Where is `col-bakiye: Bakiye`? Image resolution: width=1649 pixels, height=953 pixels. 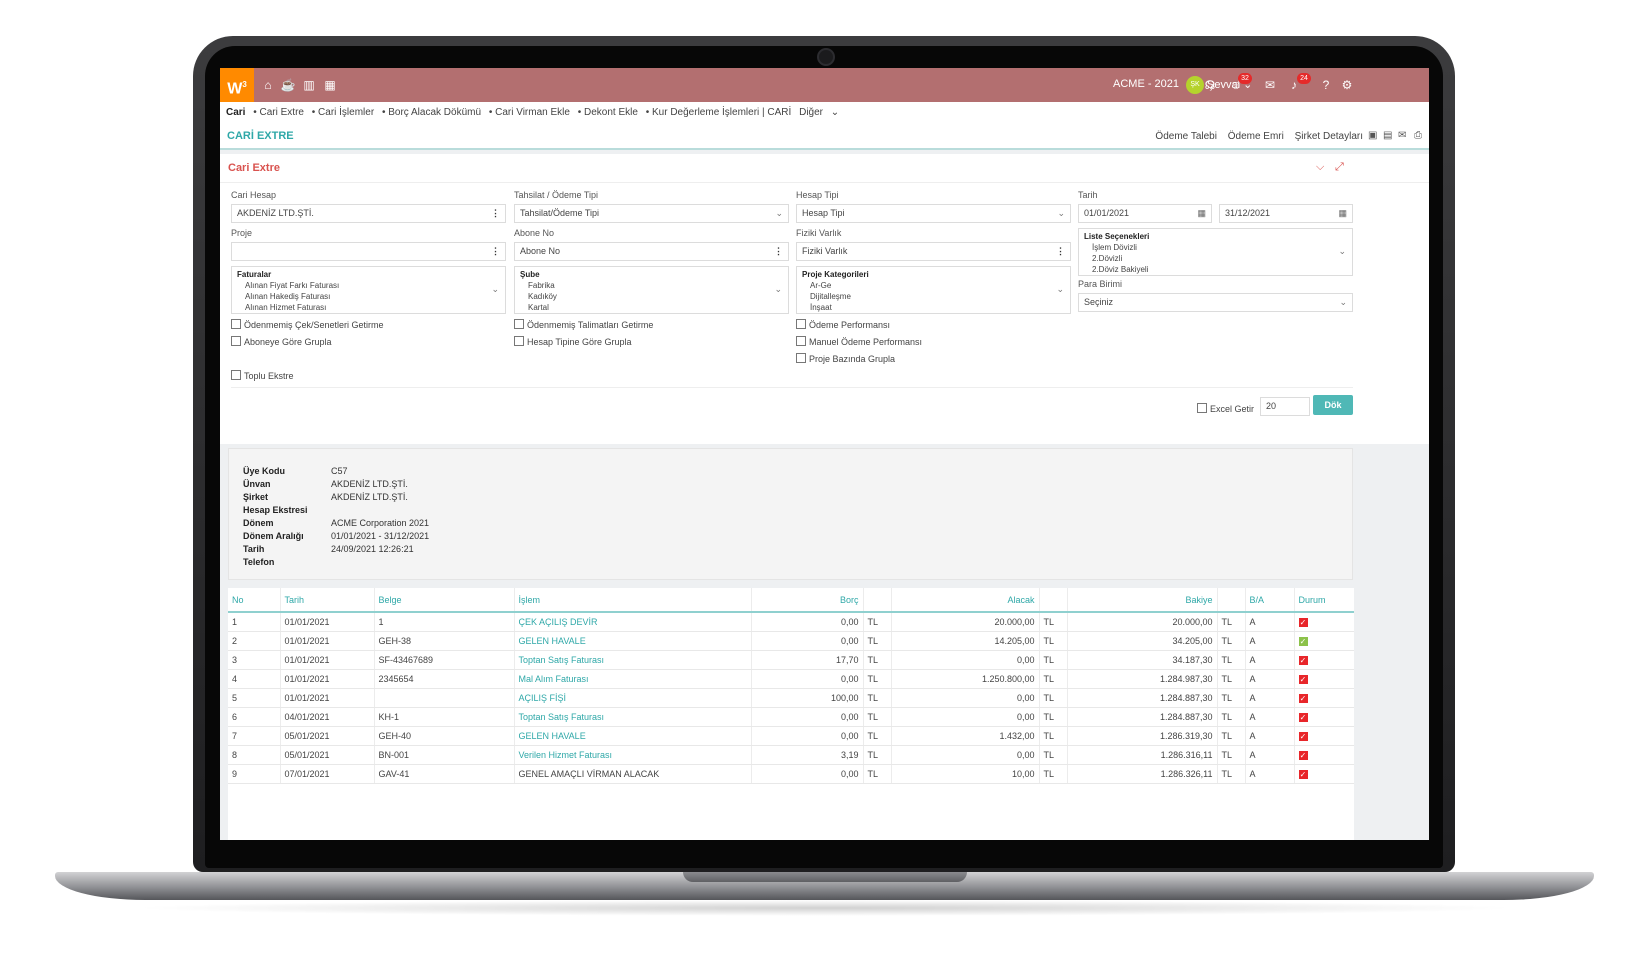 col-bakiye: Bakiye is located at coordinates (1142, 600).